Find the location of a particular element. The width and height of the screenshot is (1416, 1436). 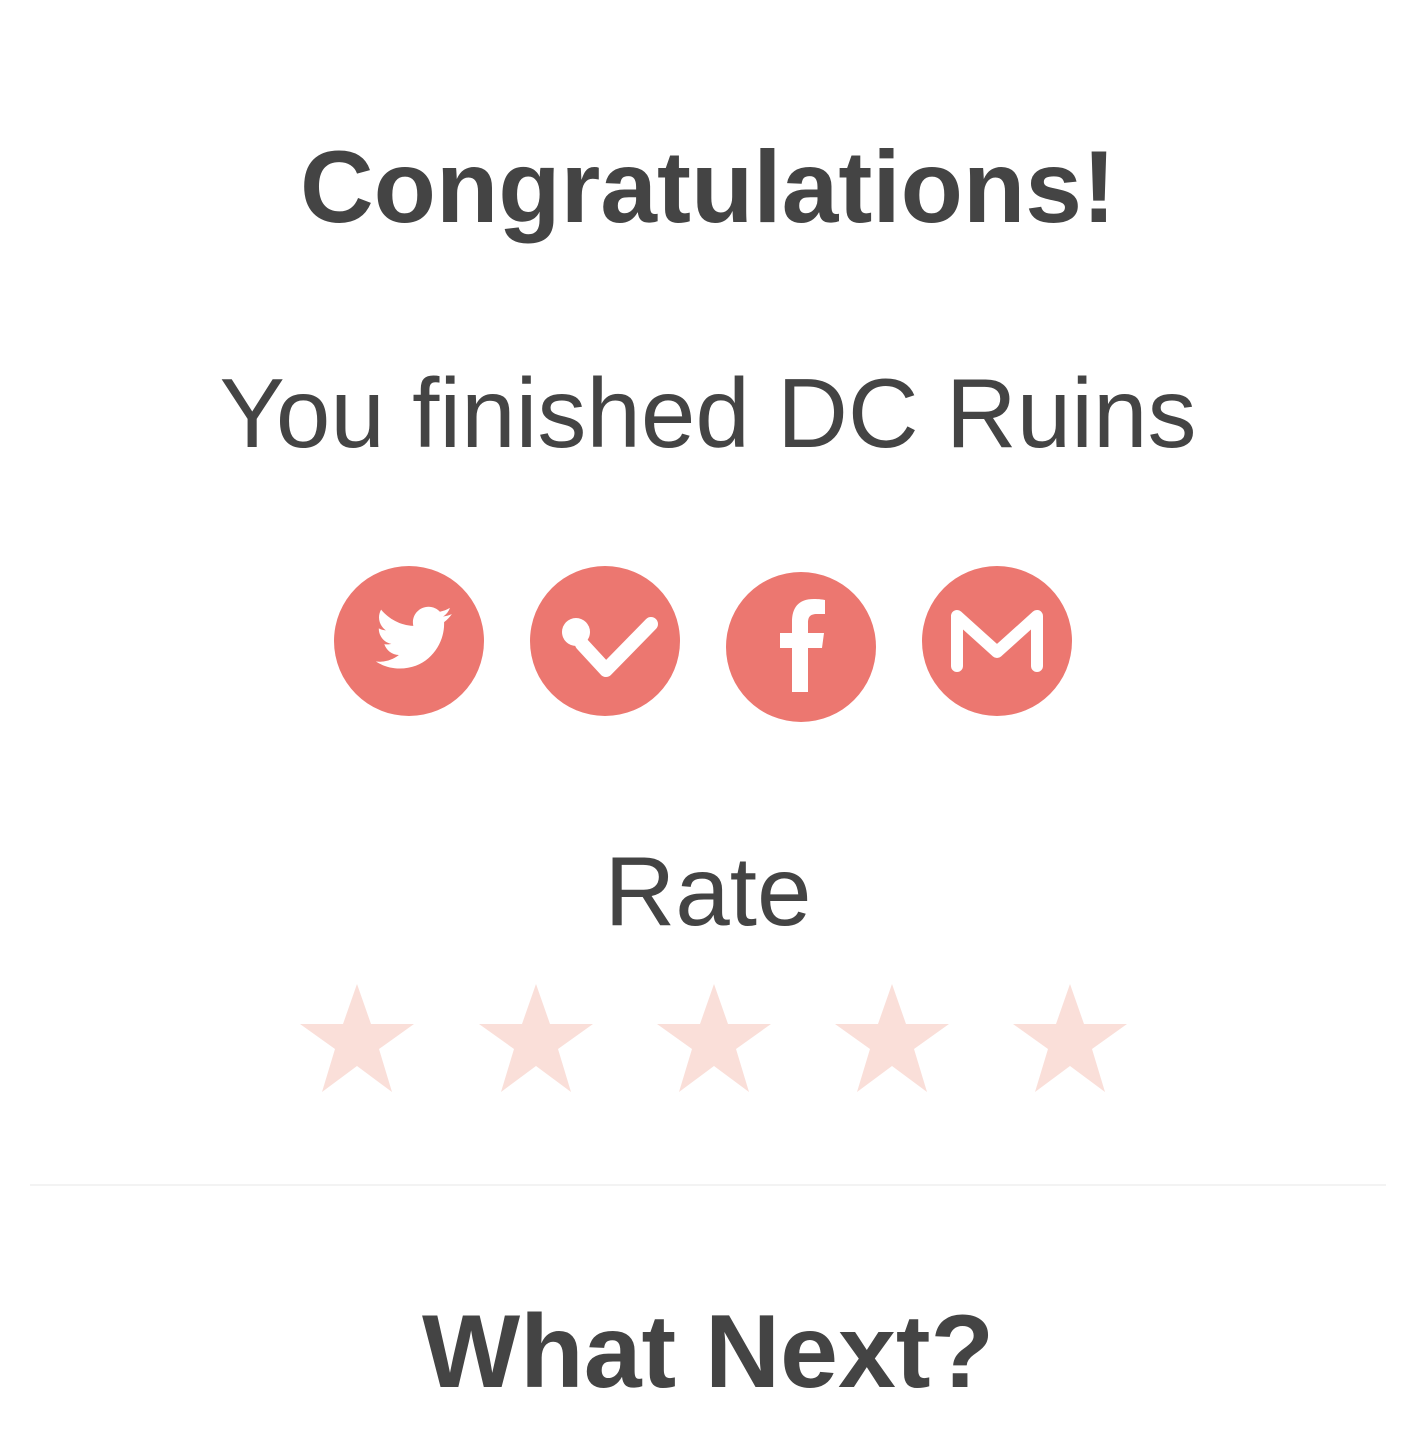

facebook-icon is located at coordinates (802, 645).